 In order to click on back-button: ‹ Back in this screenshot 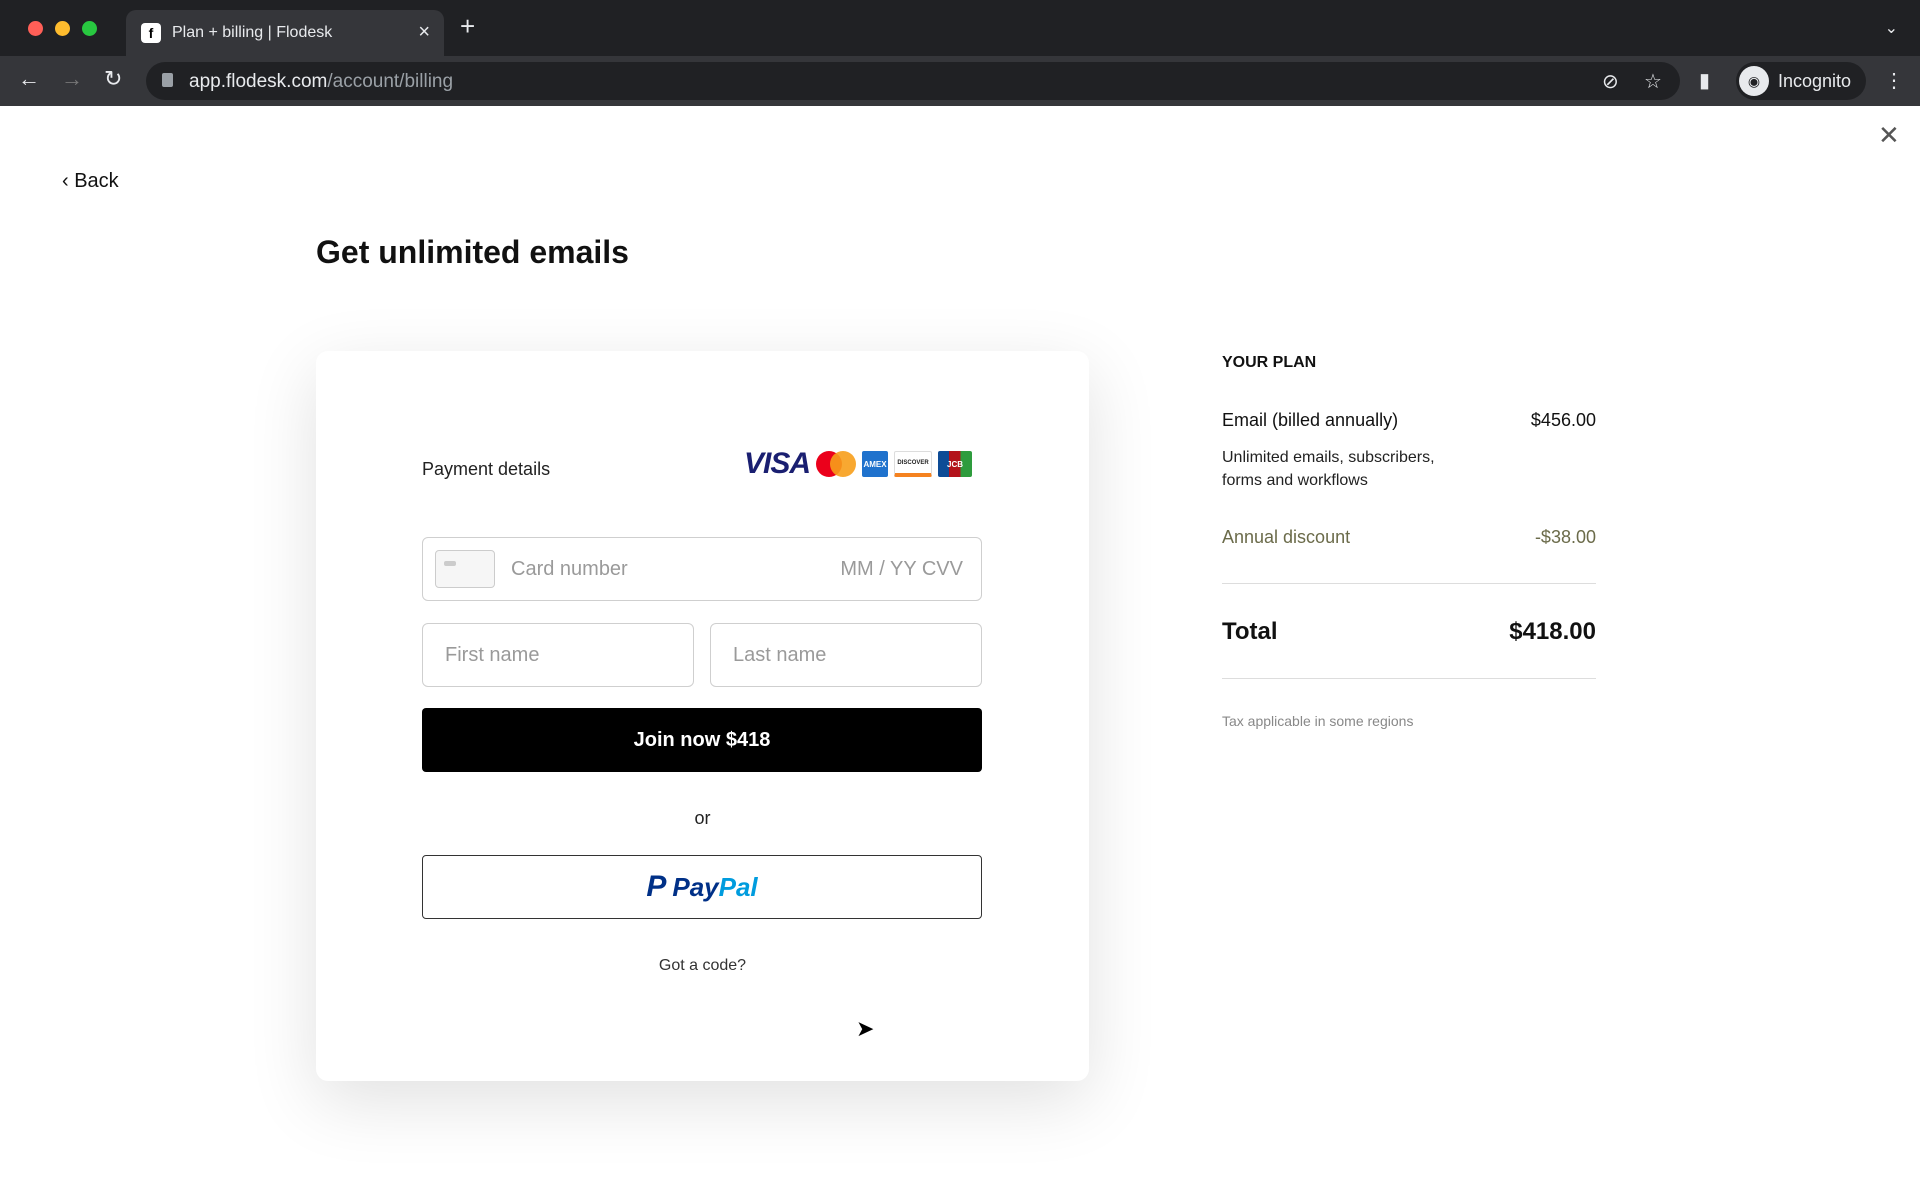, I will do `click(90, 181)`.